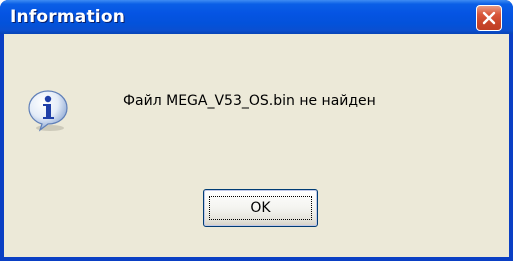 This screenshot has height=261, width=513. I want to click on close-icon, so click(489, 18).